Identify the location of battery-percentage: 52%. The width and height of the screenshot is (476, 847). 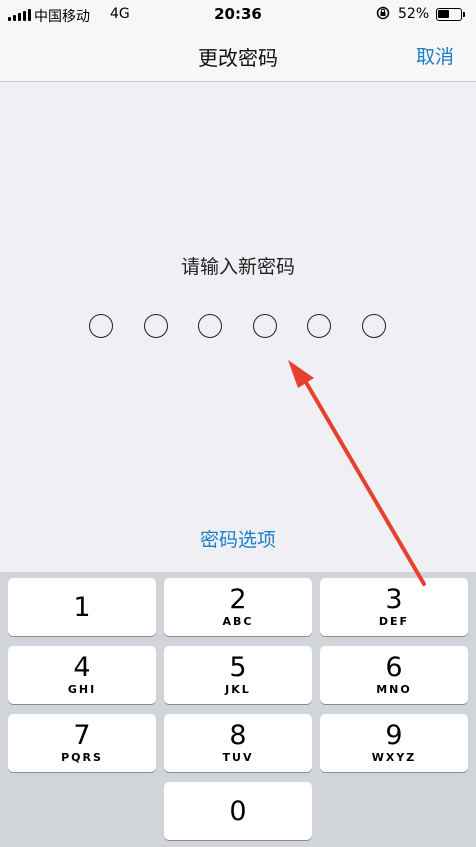
(414, 14).